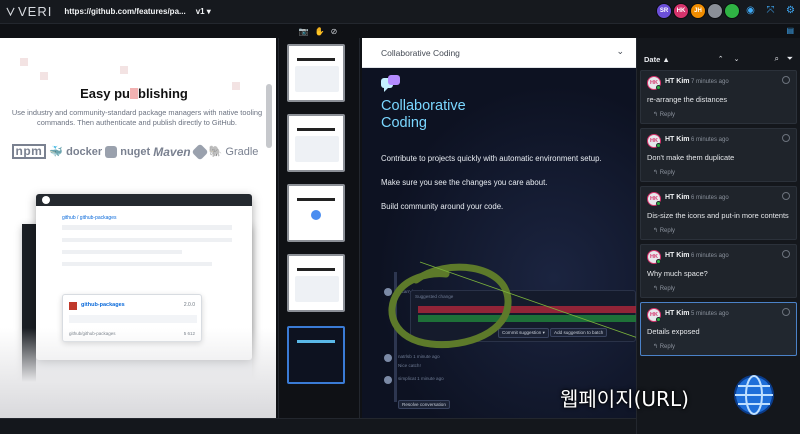  I want to click on comment-time: 7 minutes ago, so click(710, 82).